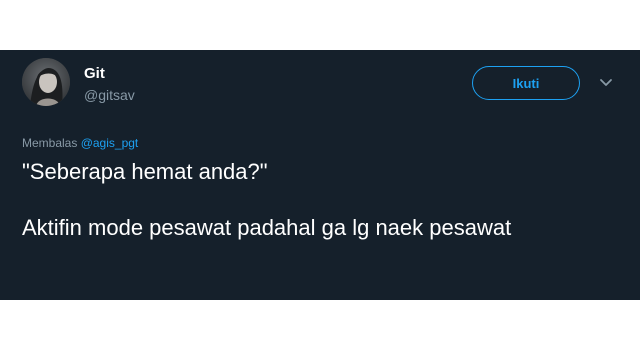  I want to click on user-handle: @gitsav, so click(109, 95).